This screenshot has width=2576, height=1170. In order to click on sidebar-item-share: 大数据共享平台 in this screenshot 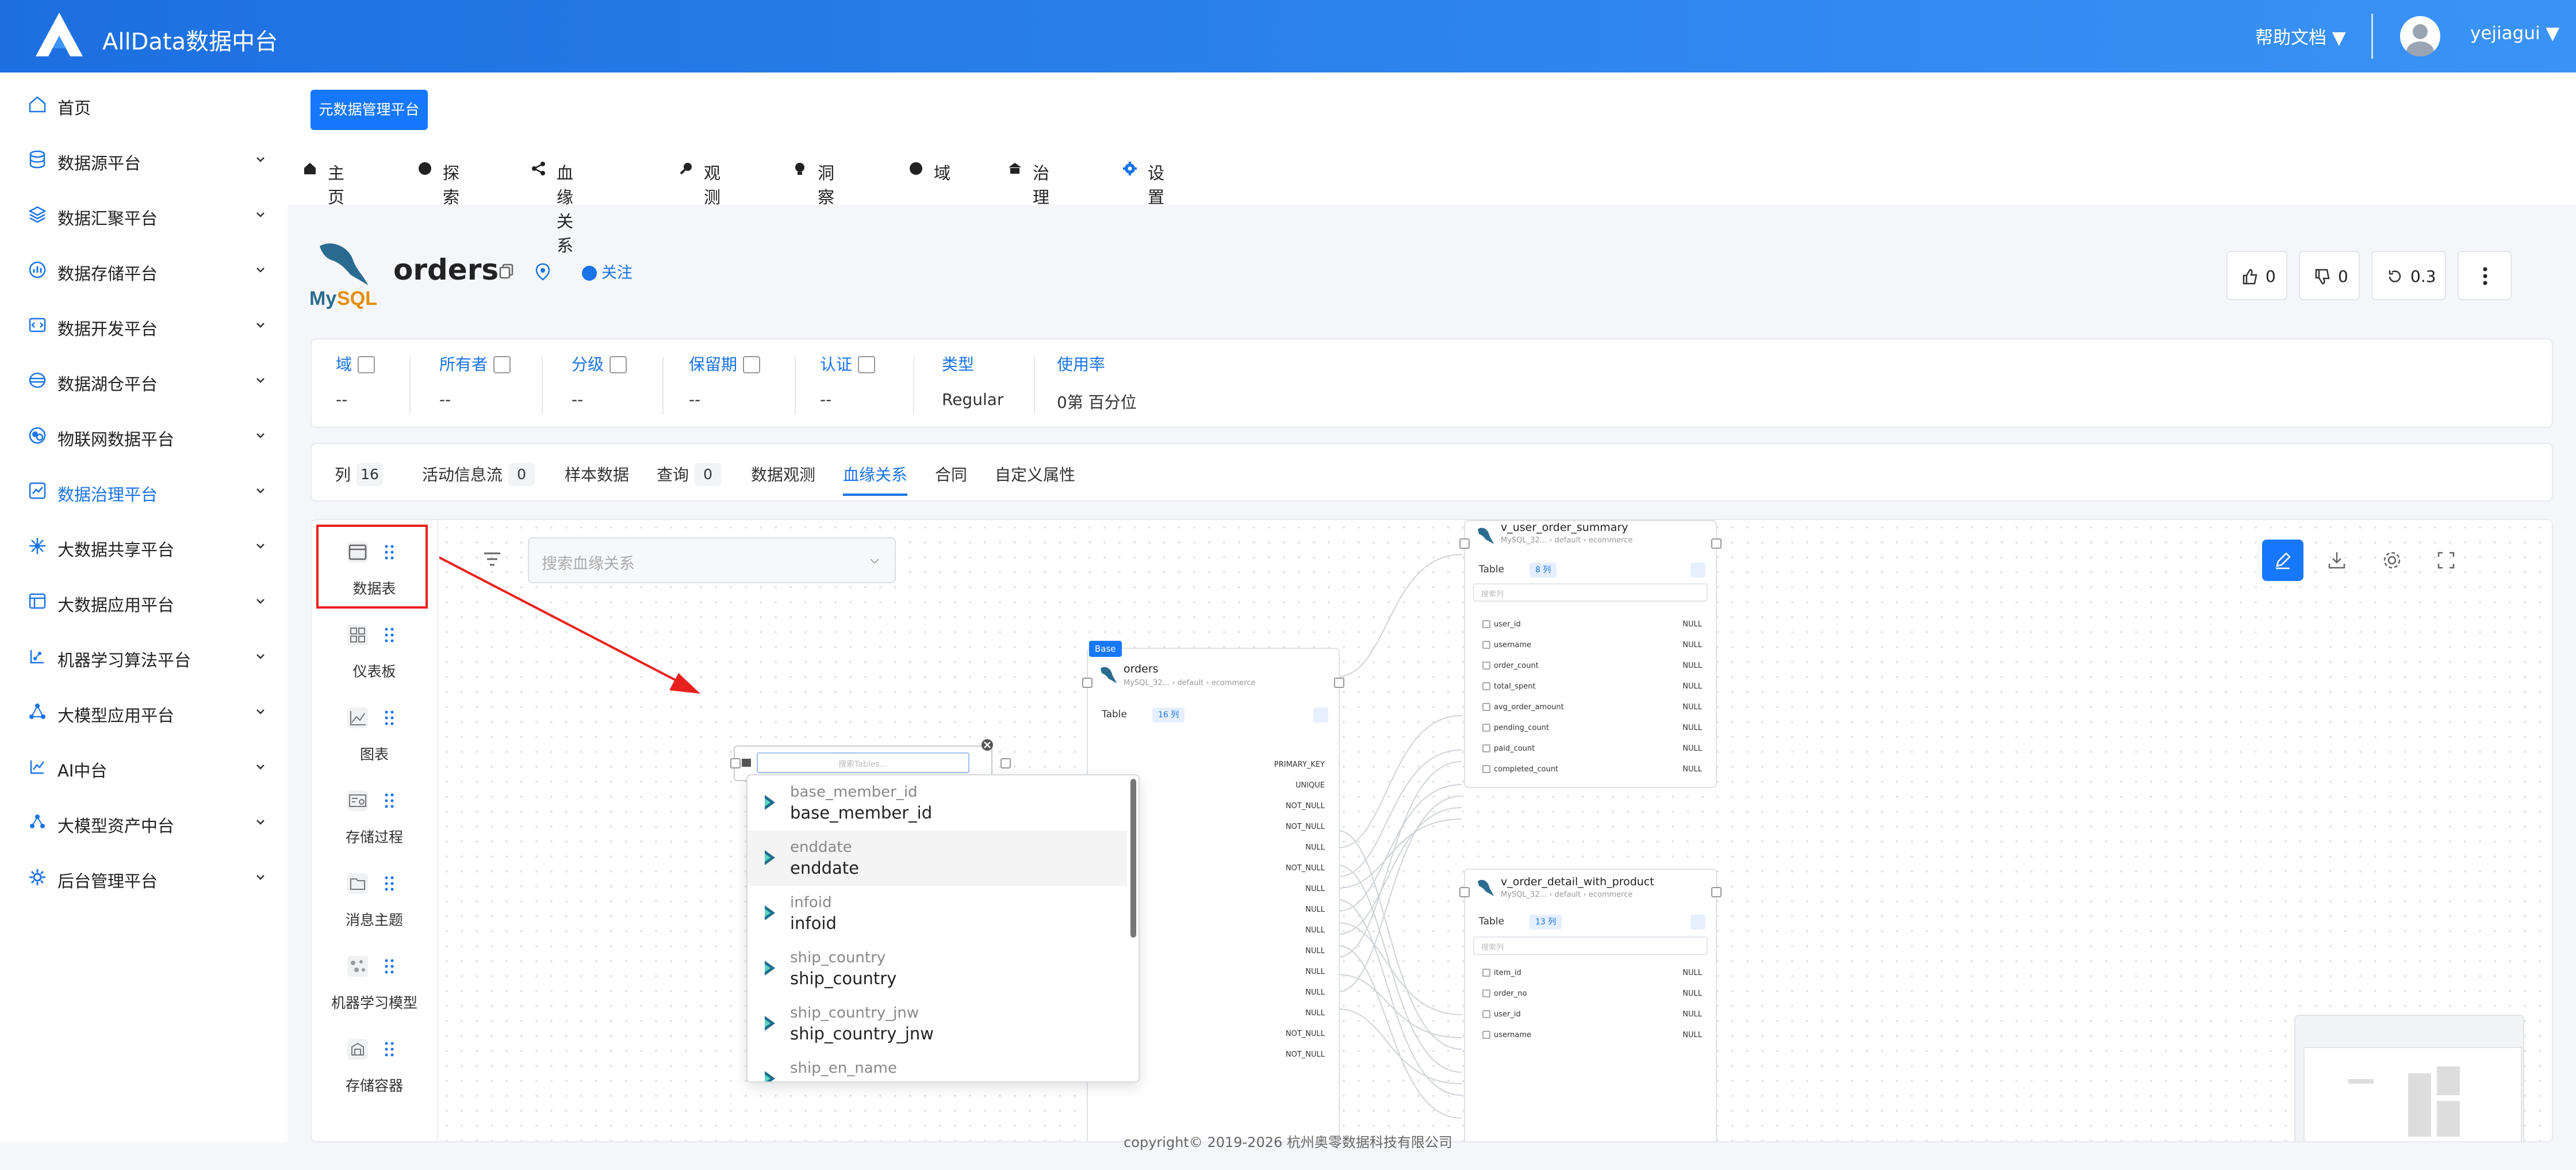, I will do `click(144, 546)`.